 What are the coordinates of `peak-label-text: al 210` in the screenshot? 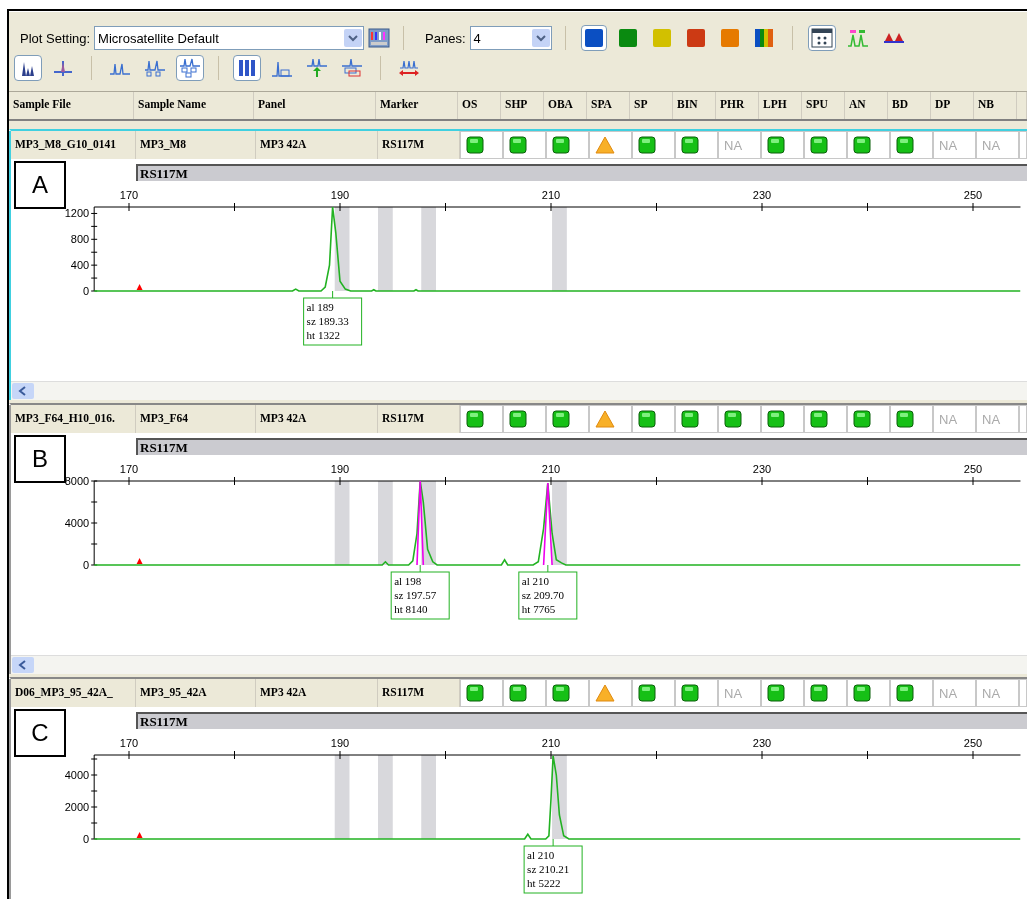 It's located at (535, 581).